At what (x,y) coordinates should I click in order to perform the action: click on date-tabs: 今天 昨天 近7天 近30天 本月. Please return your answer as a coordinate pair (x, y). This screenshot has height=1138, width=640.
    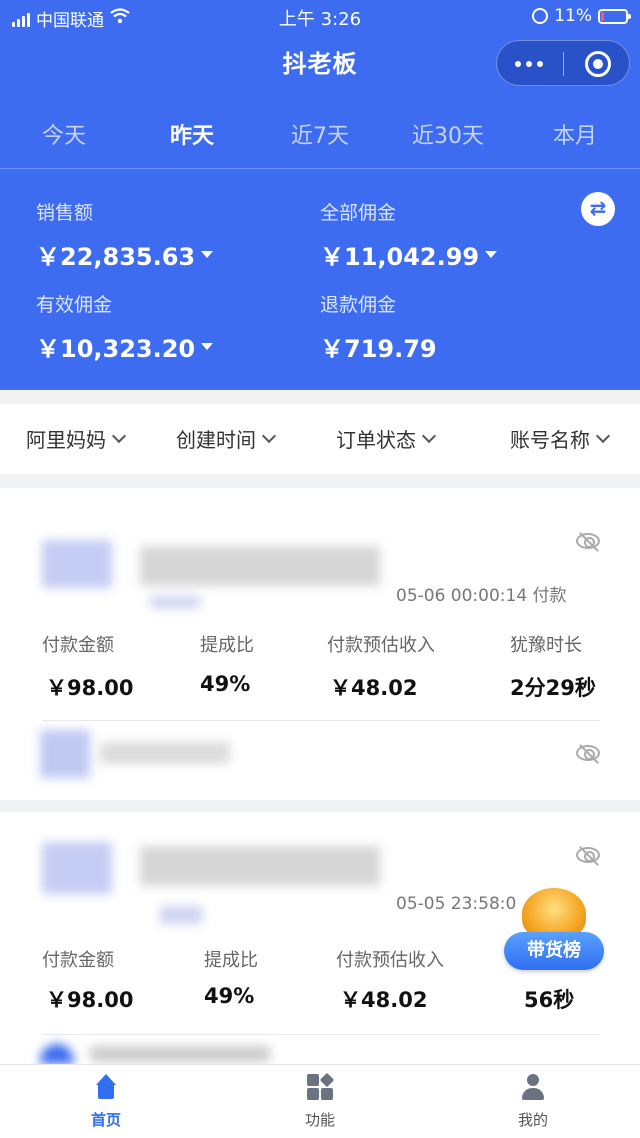
    Looking at the image, I should click on (320, 133).